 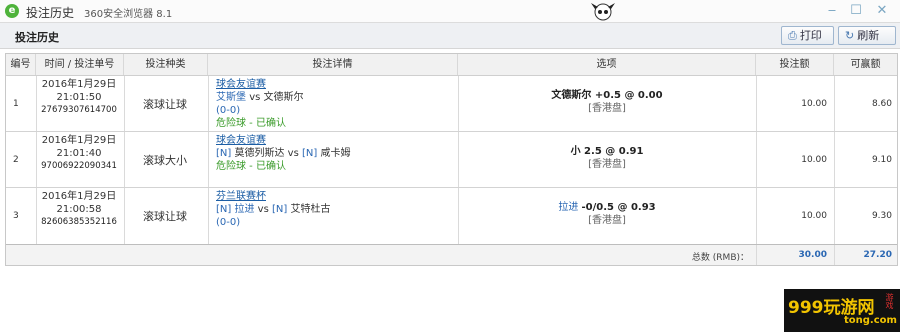 What do you see at coordinates (165, 160) in the screenshot?
I see `row-bet-type: 滚球大小` at bounding box center [165, 160].